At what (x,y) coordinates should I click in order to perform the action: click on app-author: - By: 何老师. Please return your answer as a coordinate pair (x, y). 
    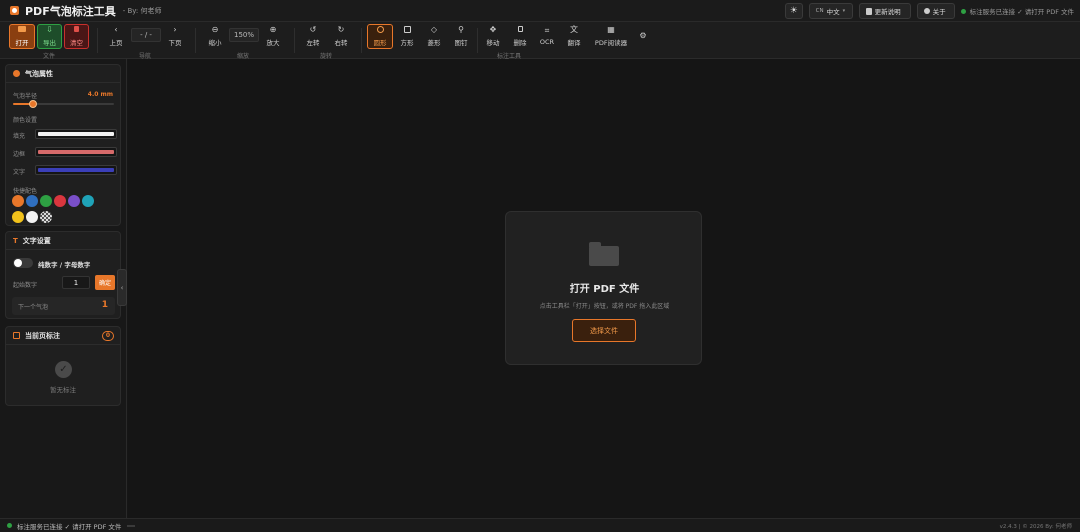
    Looking at the image, I should click on (142, 10).